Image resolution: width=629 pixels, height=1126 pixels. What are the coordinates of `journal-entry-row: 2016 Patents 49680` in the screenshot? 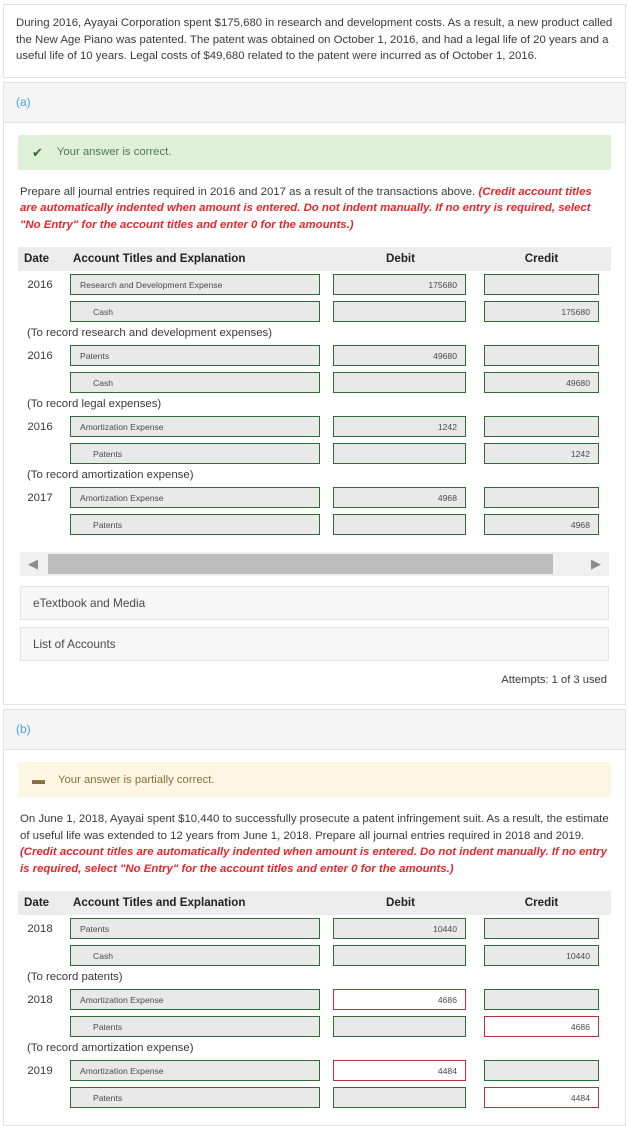 It's located at (314, 355).